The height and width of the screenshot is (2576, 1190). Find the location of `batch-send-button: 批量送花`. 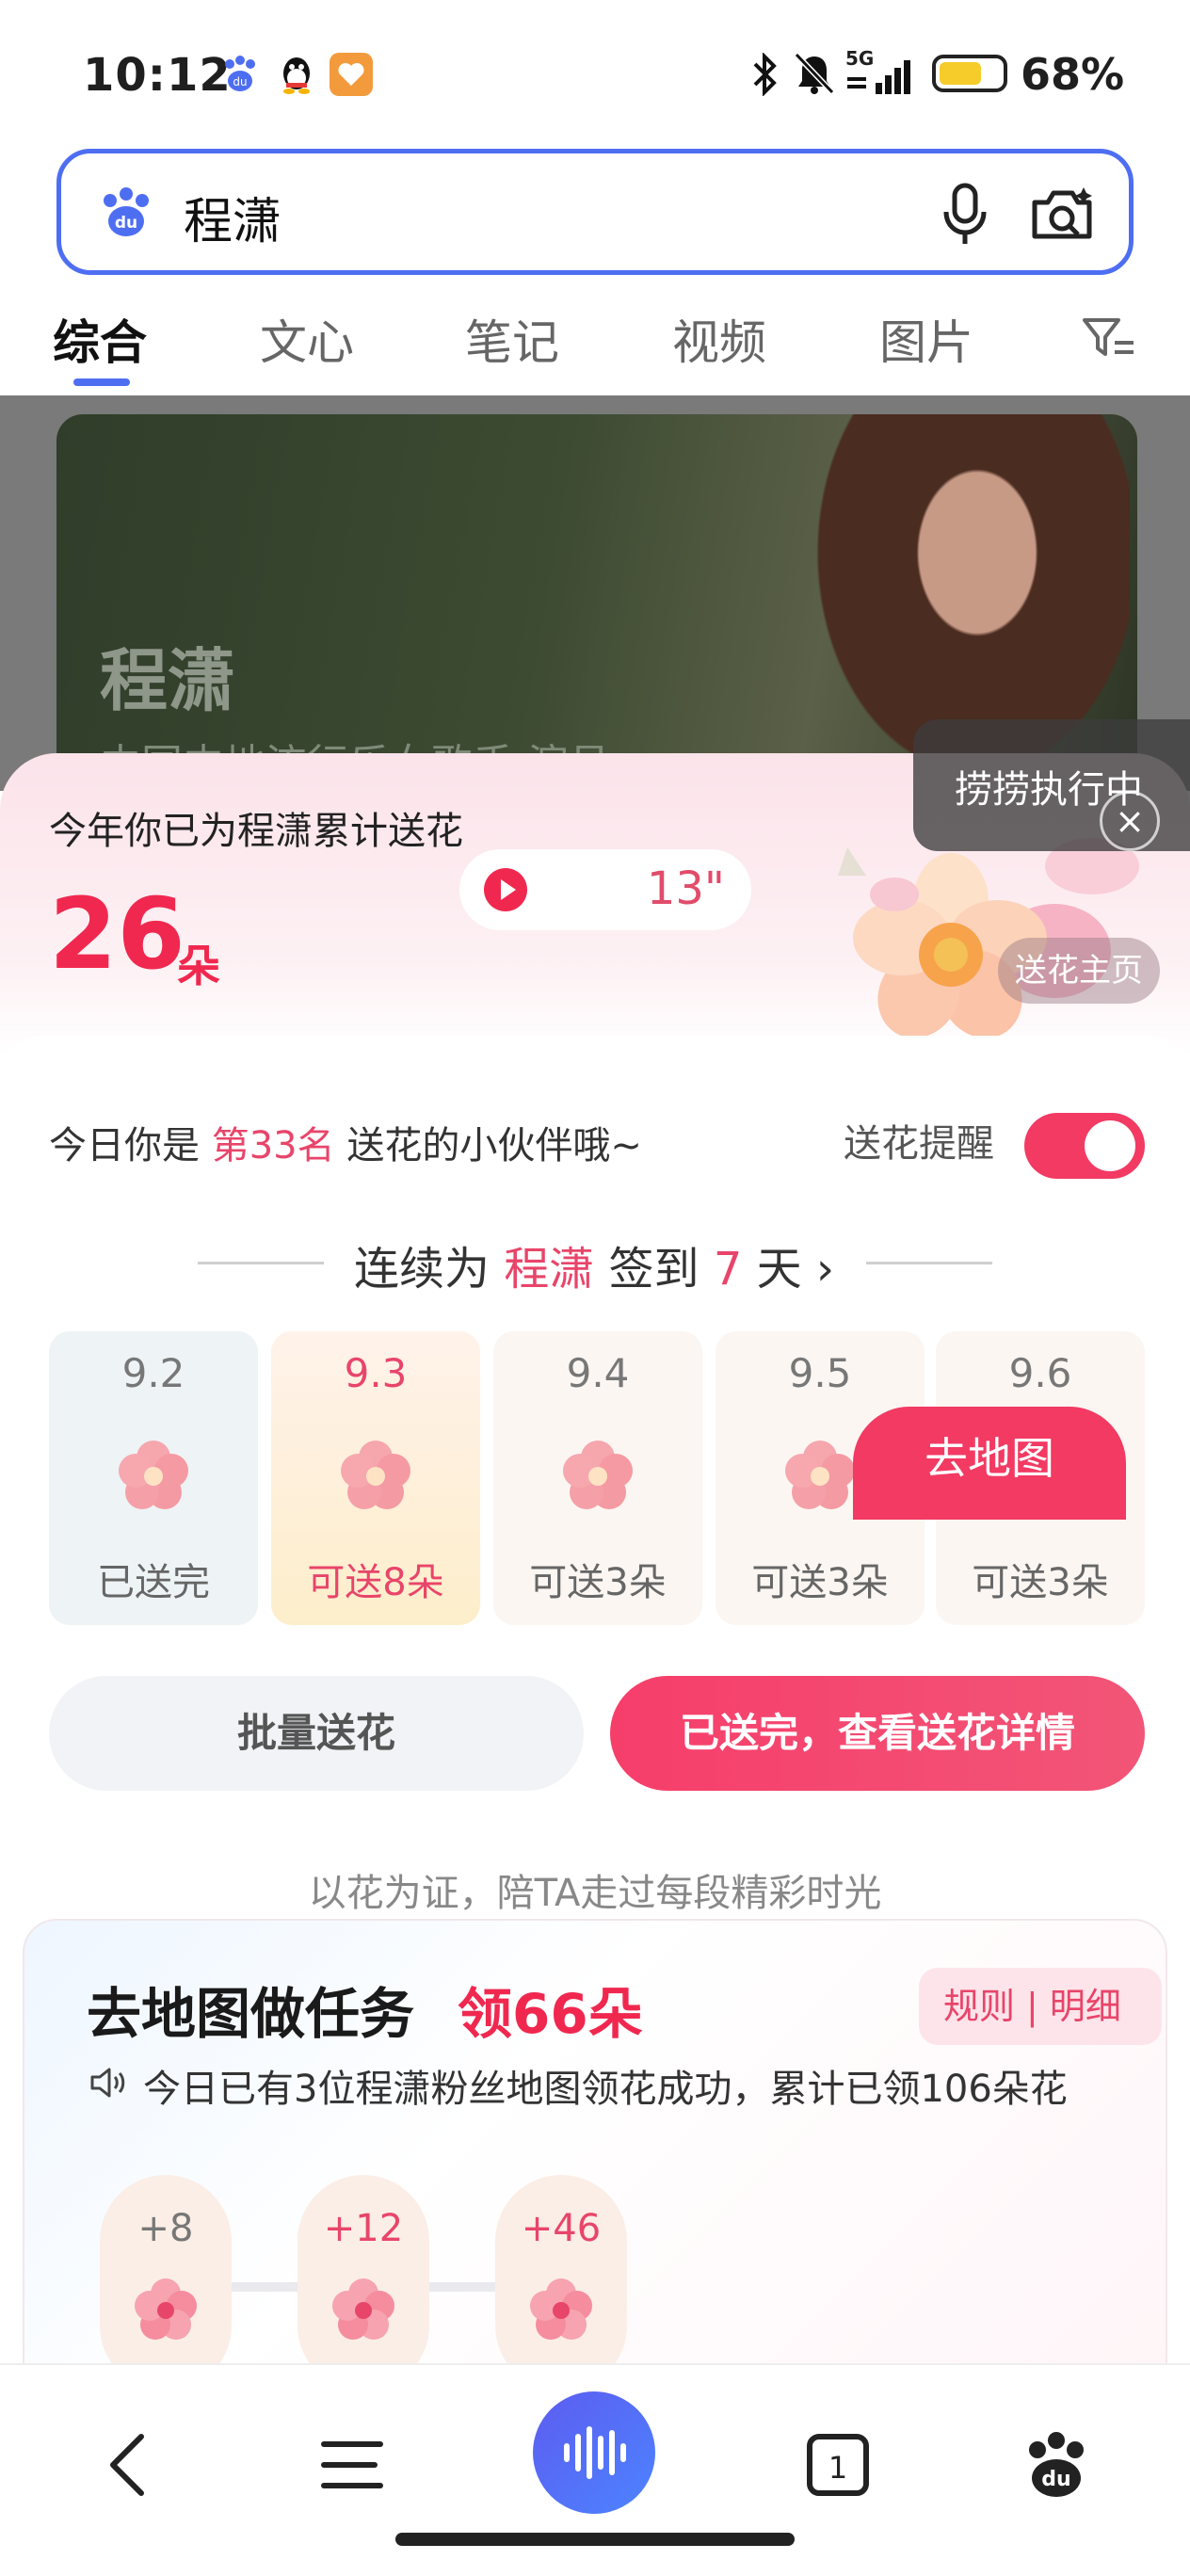

batch-send-button: 批量送花 is located at coordinates (316, 1733).